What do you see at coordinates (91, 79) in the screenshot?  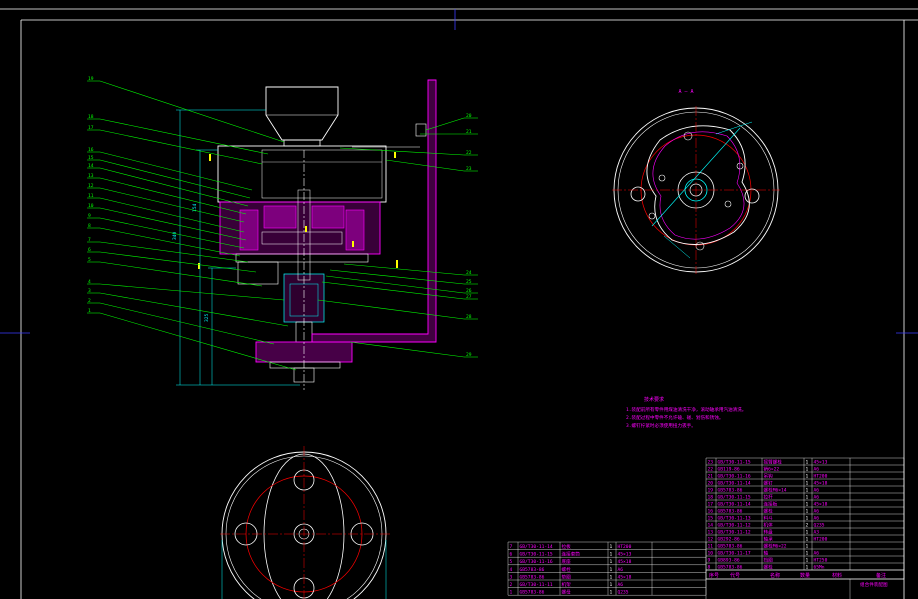 I see `callout-label: 19` at bounding box center [91, 79].